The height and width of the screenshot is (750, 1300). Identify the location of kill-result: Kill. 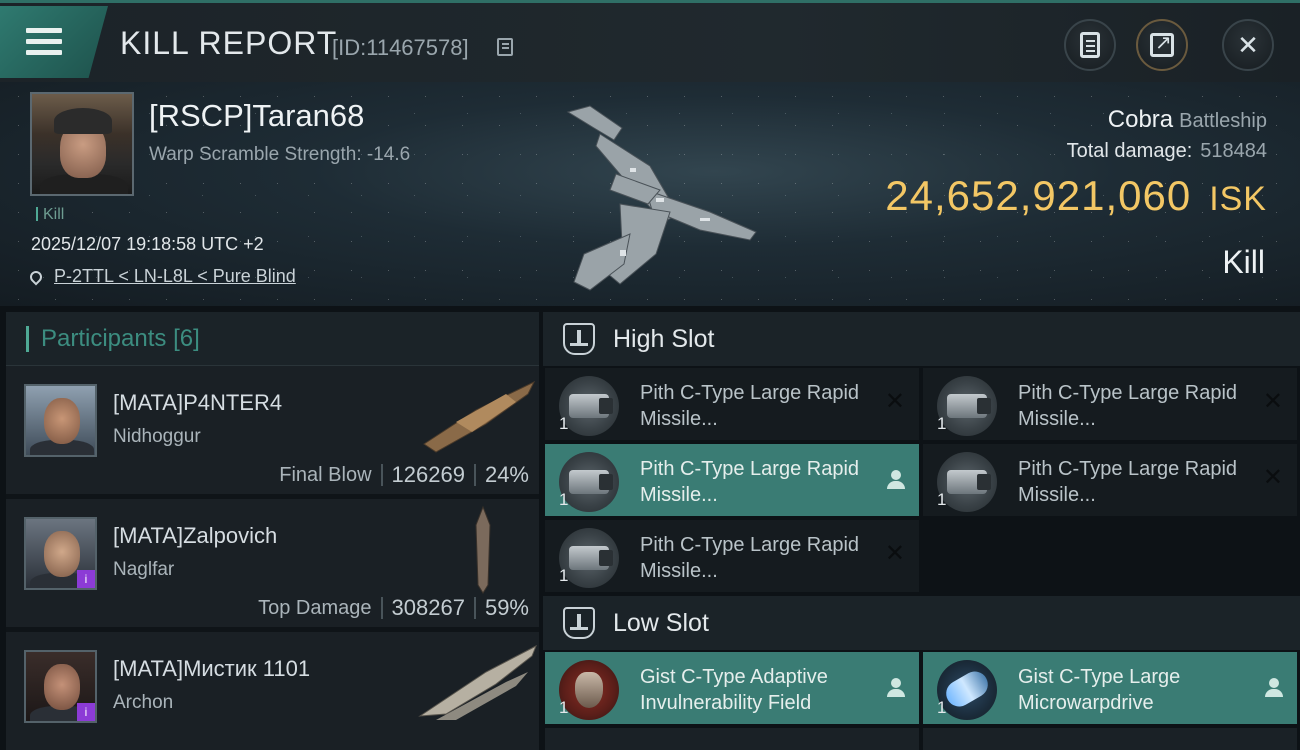
(1243, 262).